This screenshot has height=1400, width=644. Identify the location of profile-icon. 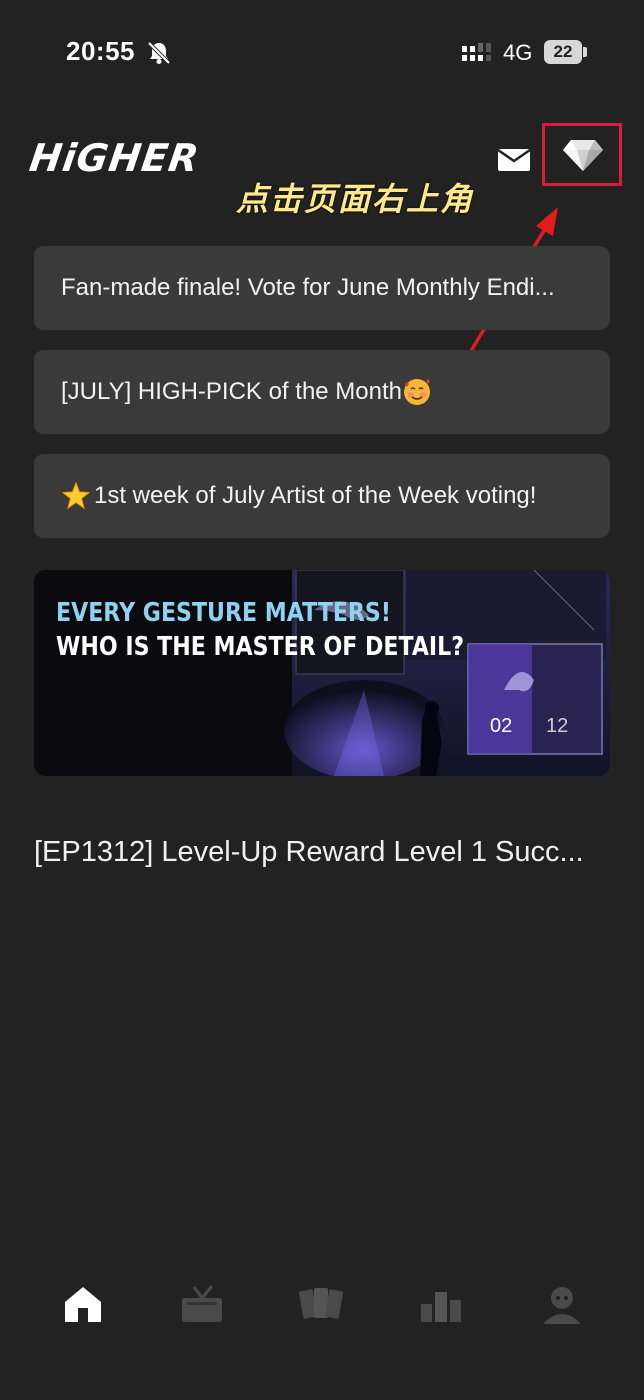
(562, 1304).